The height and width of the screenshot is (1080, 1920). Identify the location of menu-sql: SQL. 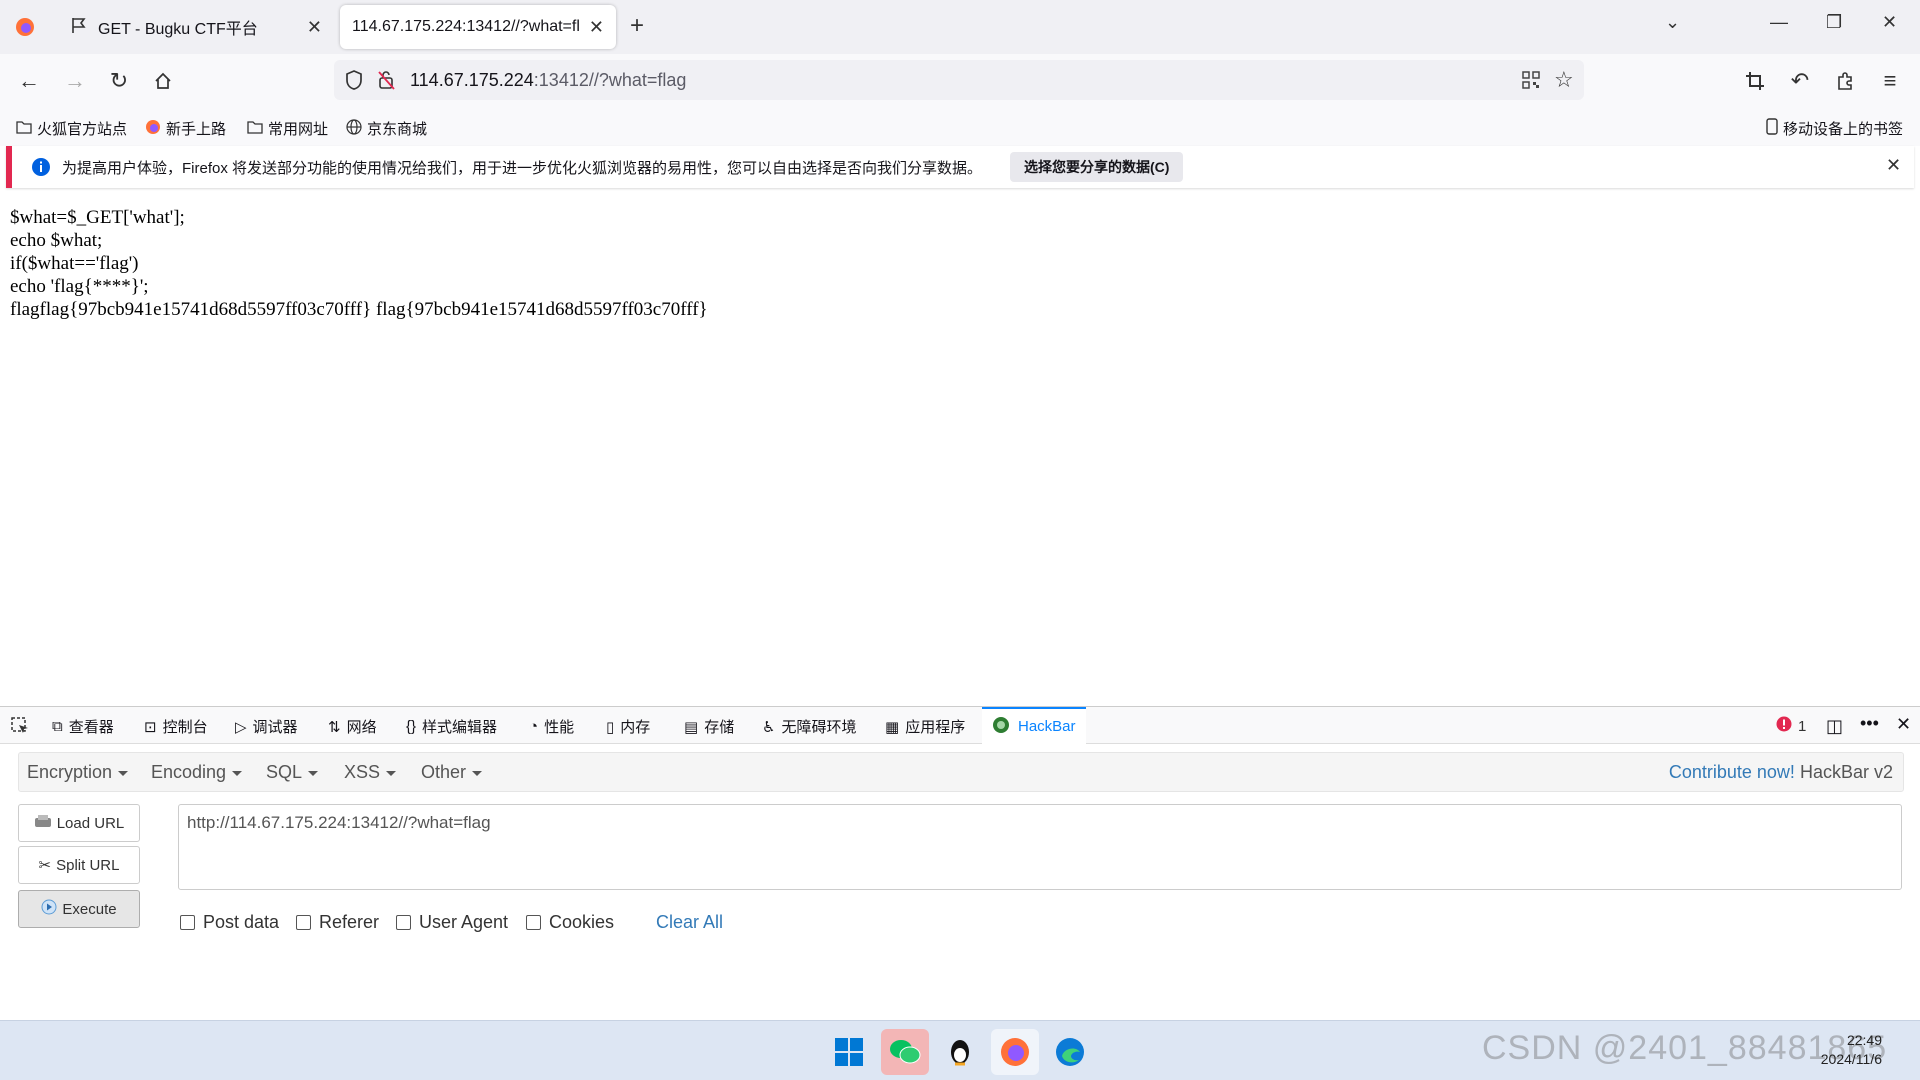
(292, 772).